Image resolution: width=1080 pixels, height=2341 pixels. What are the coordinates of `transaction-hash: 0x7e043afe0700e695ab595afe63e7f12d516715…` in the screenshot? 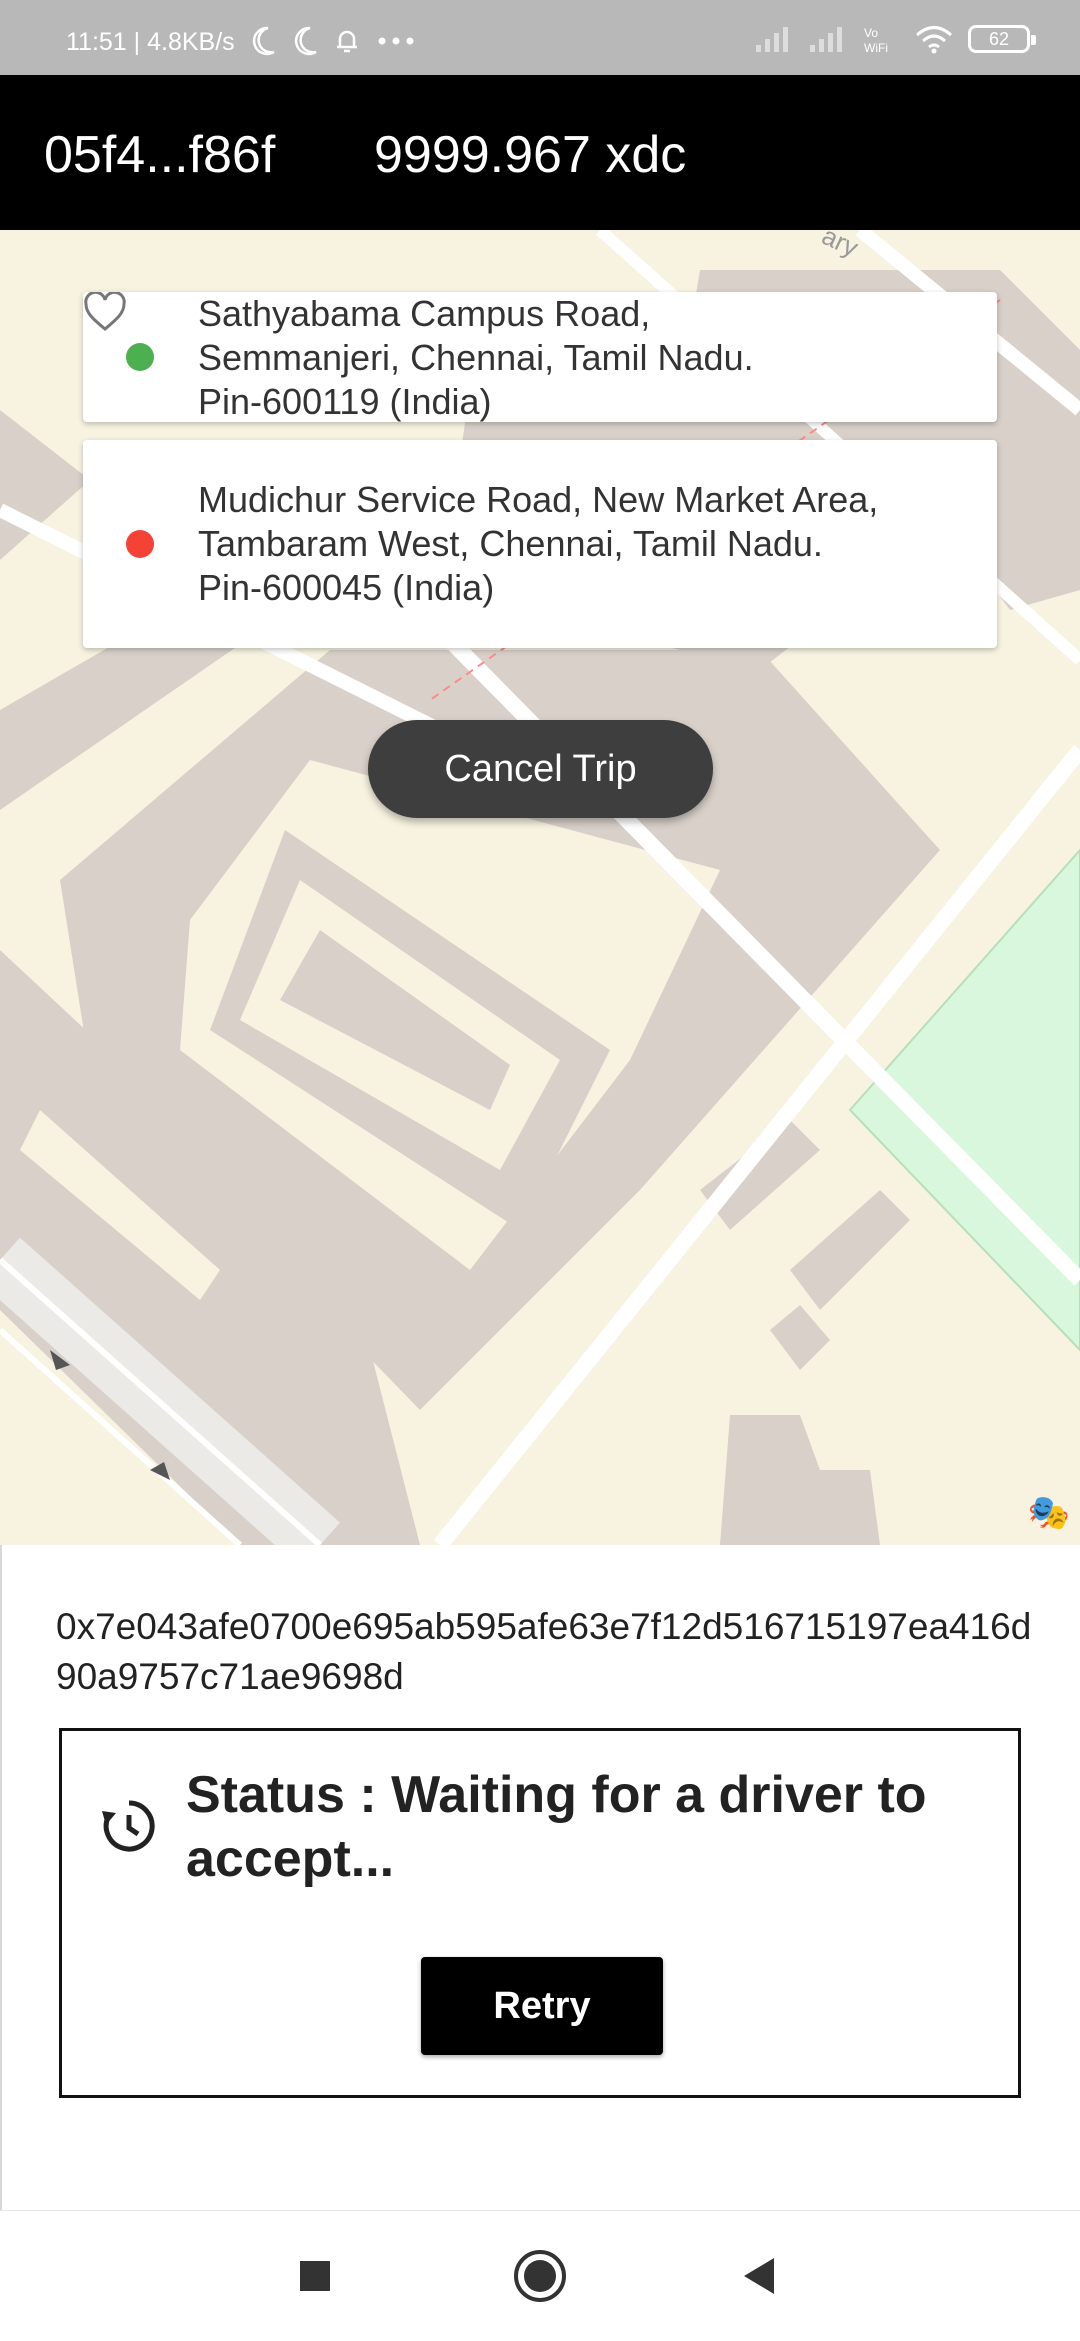 It's located at (544, 1651).